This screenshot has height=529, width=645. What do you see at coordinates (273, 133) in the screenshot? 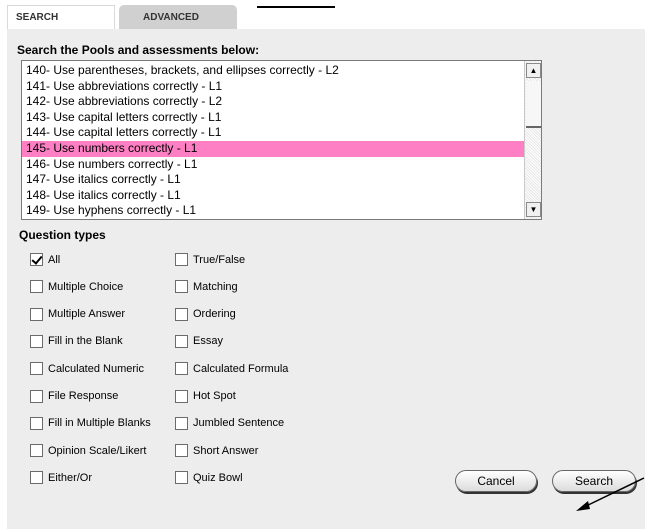
I see `list-item: 144- Use capital letters correctly - L1` at bounding box center [273, 133].